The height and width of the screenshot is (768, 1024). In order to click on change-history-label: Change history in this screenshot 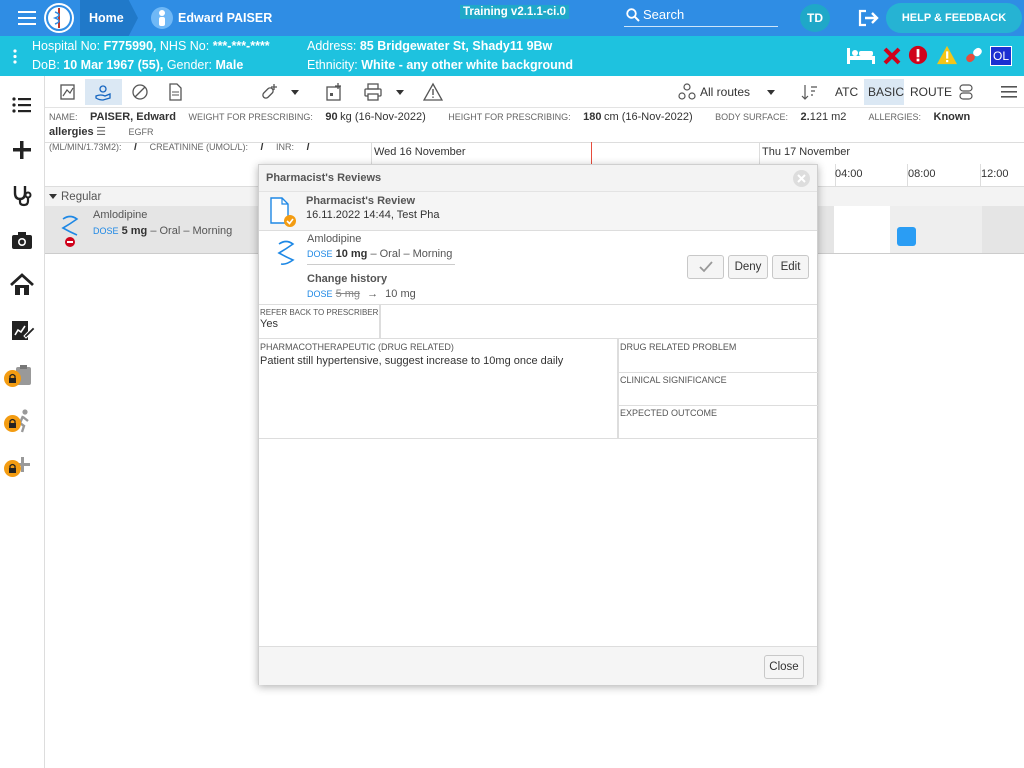, I will do `click(347, 279)`.